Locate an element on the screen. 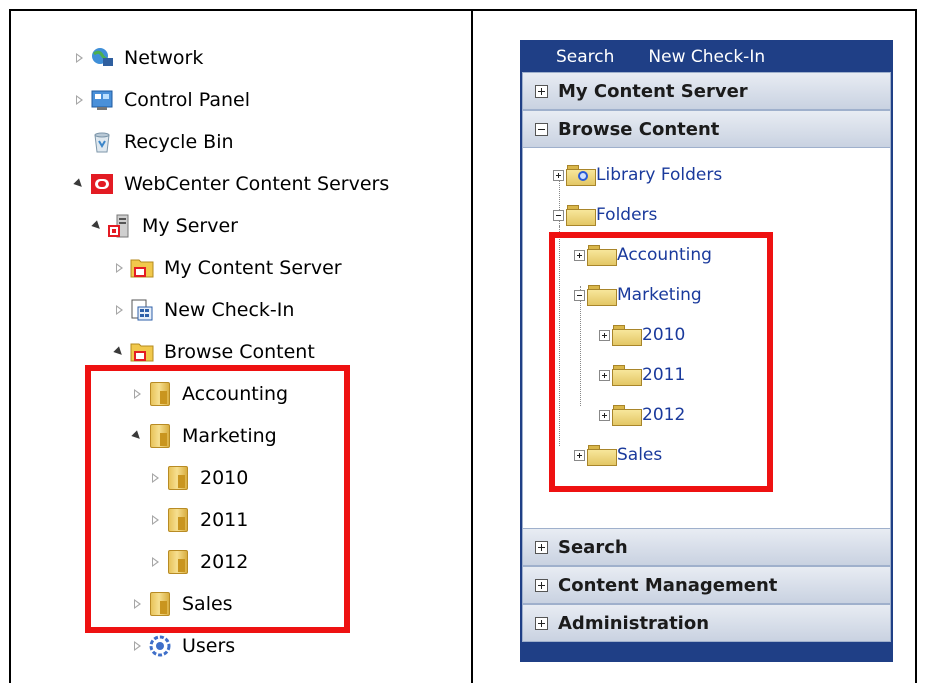 The height and width of the screenshot is (683, 927). tree-item-webcenter-content-servers: WebCenter Content Servers is located at coordinates (230, 184).